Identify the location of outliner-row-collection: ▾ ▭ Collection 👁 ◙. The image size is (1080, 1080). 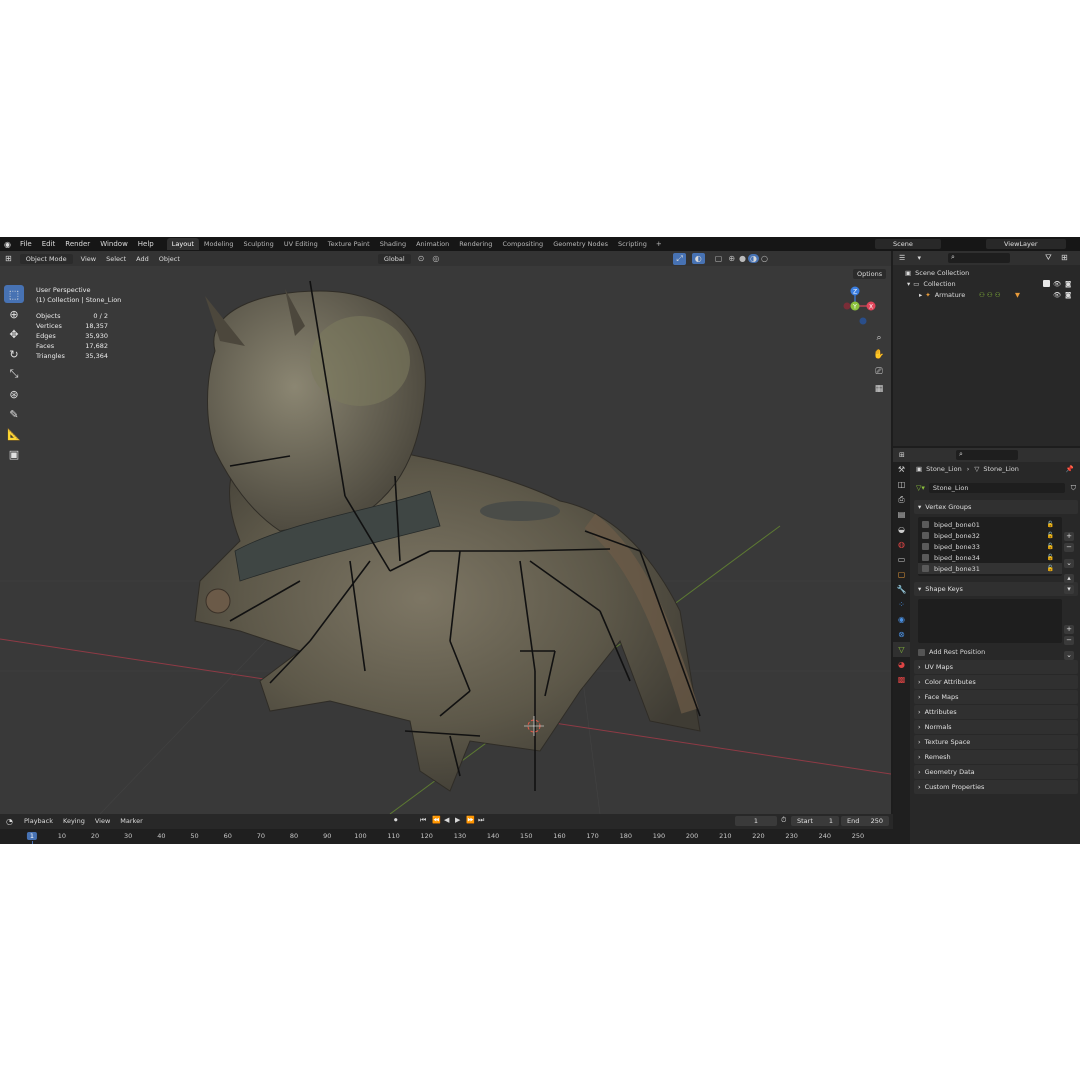
(986, 283).